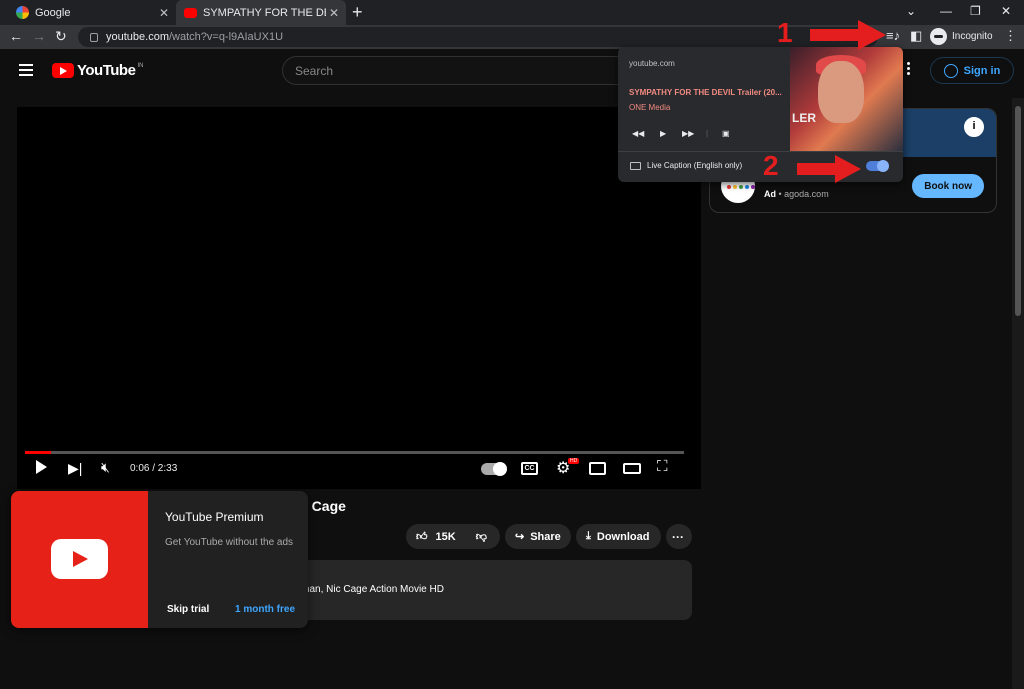 The height and width of the screenshot is (689, 1024). What do you see at coordinates (770, 194) in the screenshot?
I see `ad-label: Ad` at bounding box center [770, 194].